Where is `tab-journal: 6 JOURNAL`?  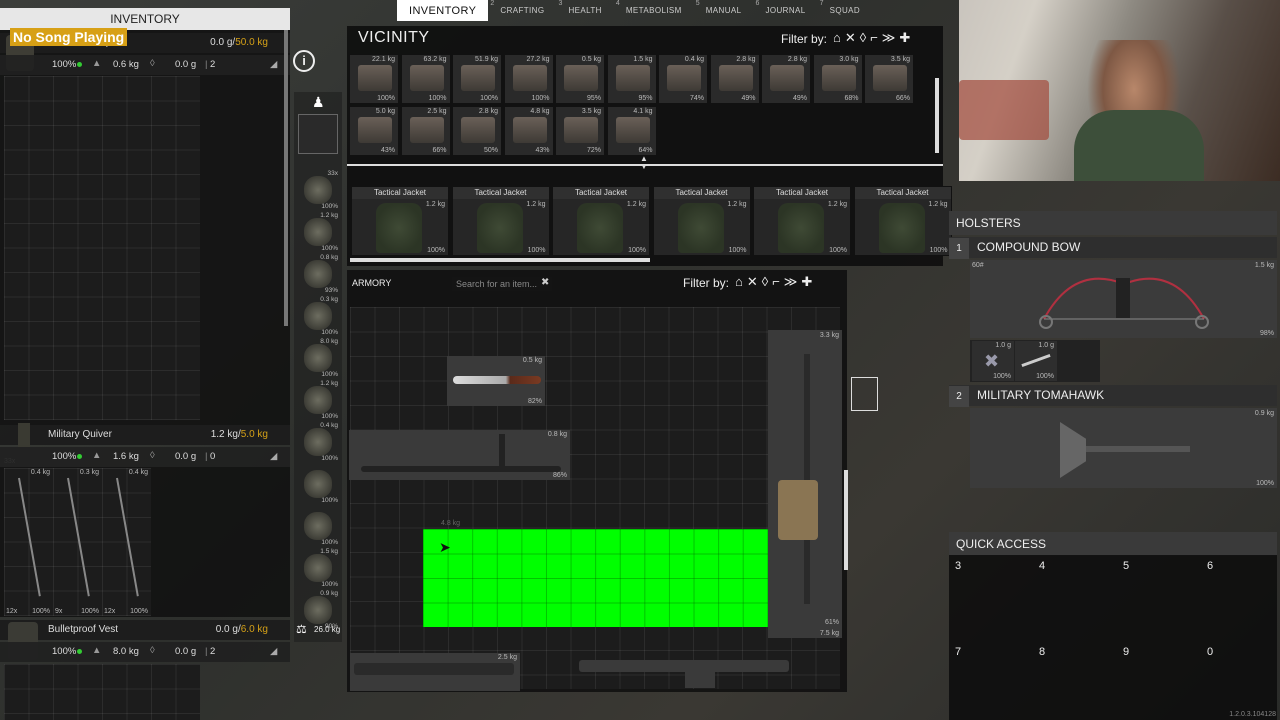
tab-journal: 6 JOURNAL is located at coordinates (785, 10).